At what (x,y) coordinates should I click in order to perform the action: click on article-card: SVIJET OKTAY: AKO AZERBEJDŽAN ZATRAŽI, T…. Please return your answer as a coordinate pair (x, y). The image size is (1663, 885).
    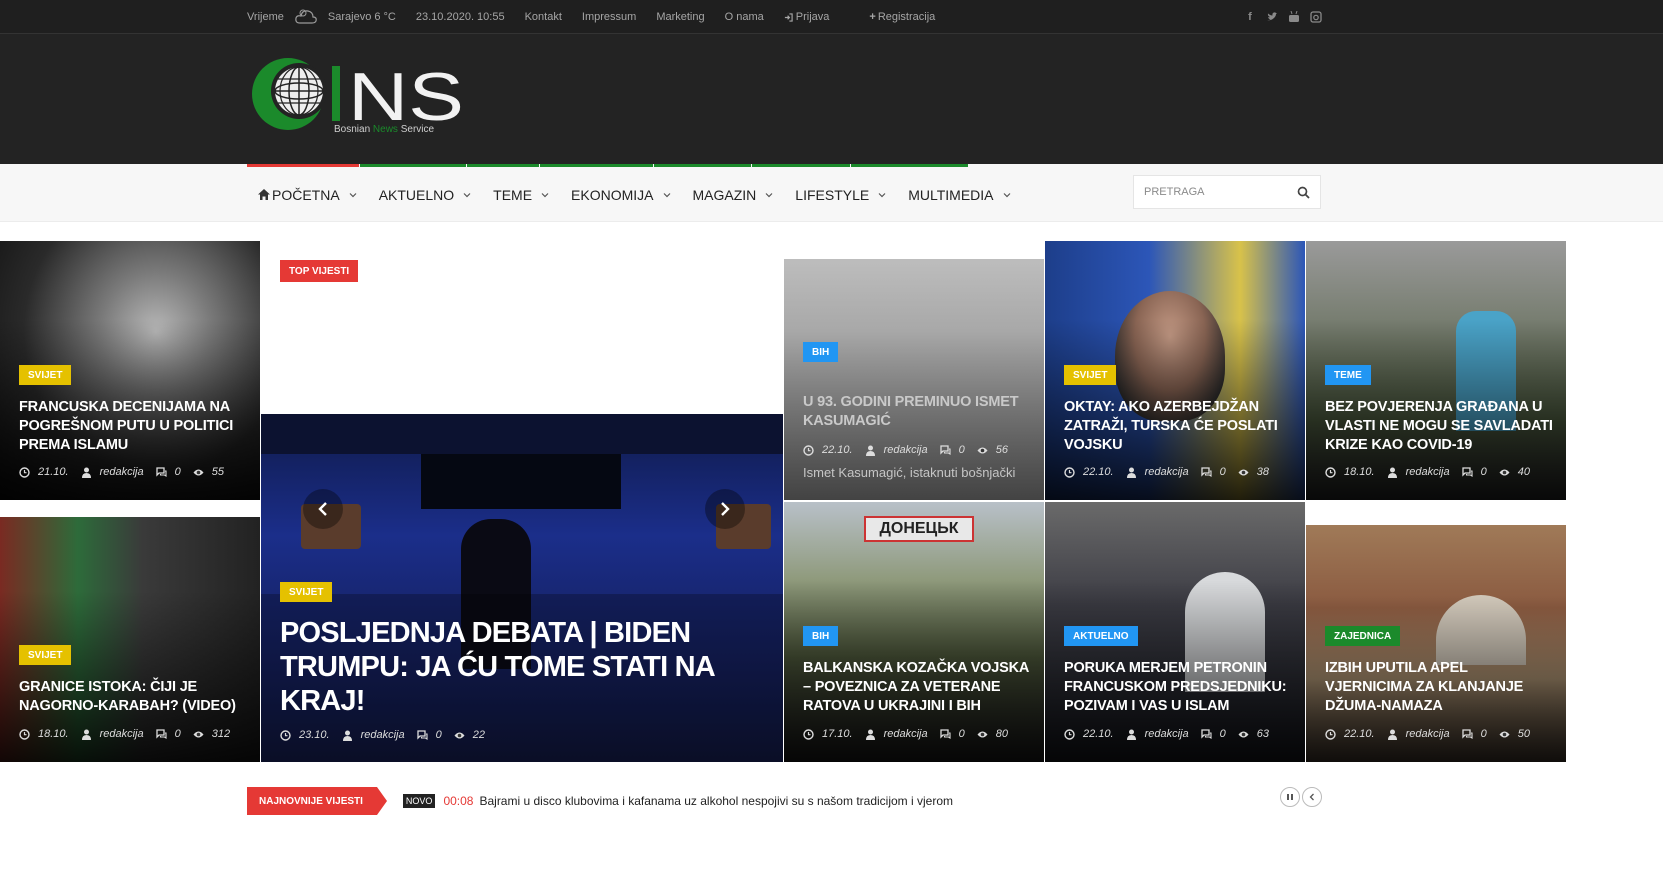
    Looking at the image, I should click on (1175, 370).